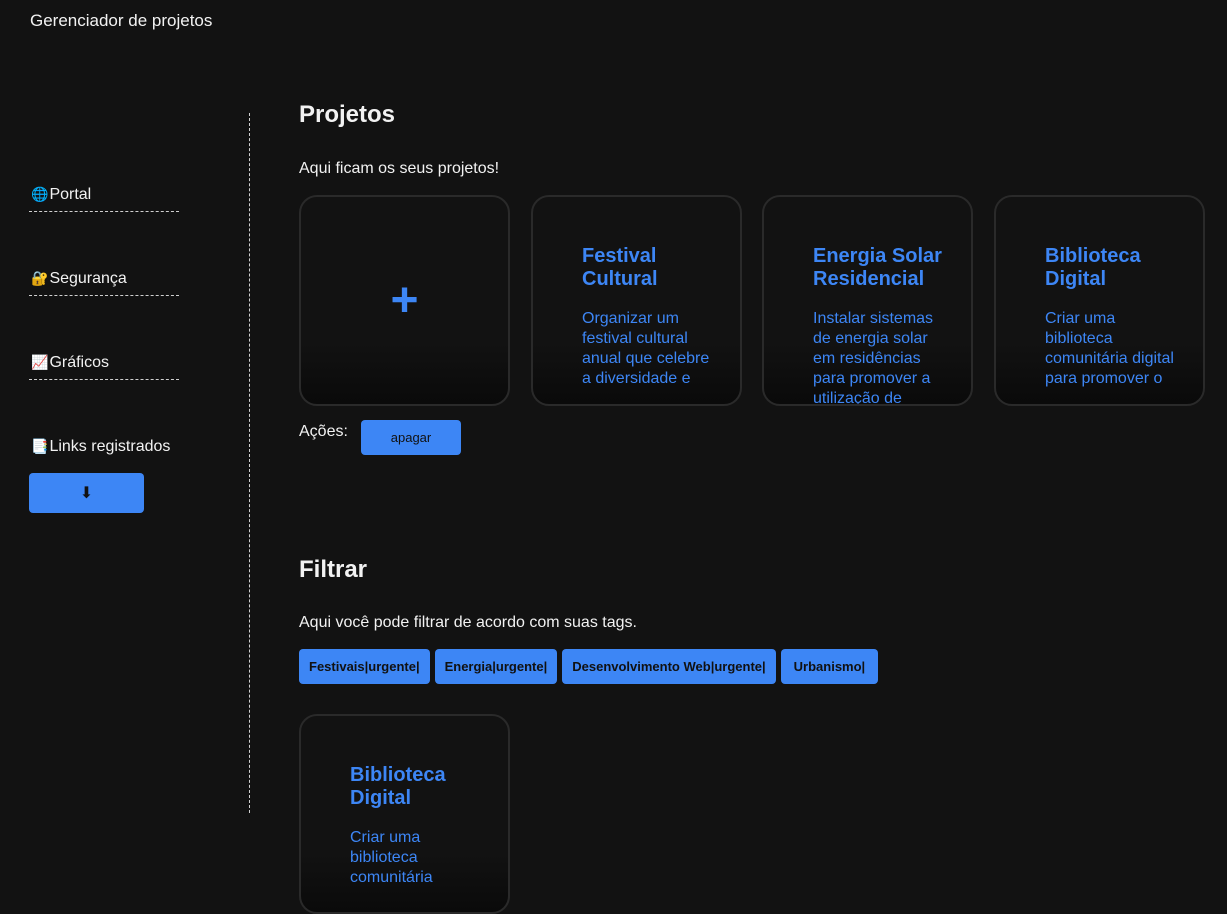  Describe the element at coordinates (40, 446) in the screenshot. I see `bookmark-tabs-icon: 📑` at that location.